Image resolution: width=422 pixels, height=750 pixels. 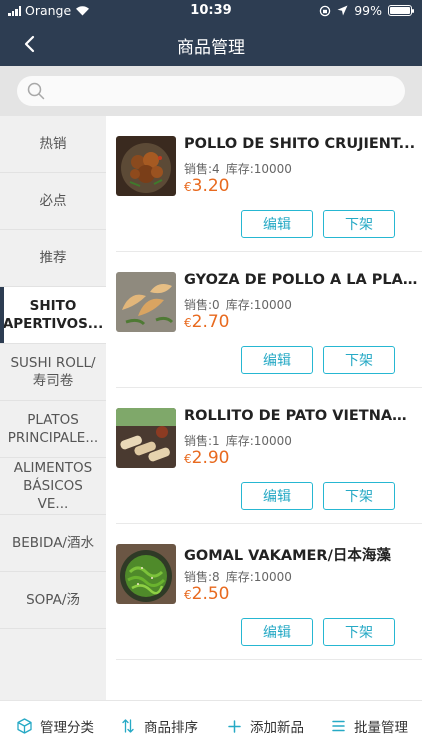 I want to click on category-label: 必点, so click(x=53, y=201).